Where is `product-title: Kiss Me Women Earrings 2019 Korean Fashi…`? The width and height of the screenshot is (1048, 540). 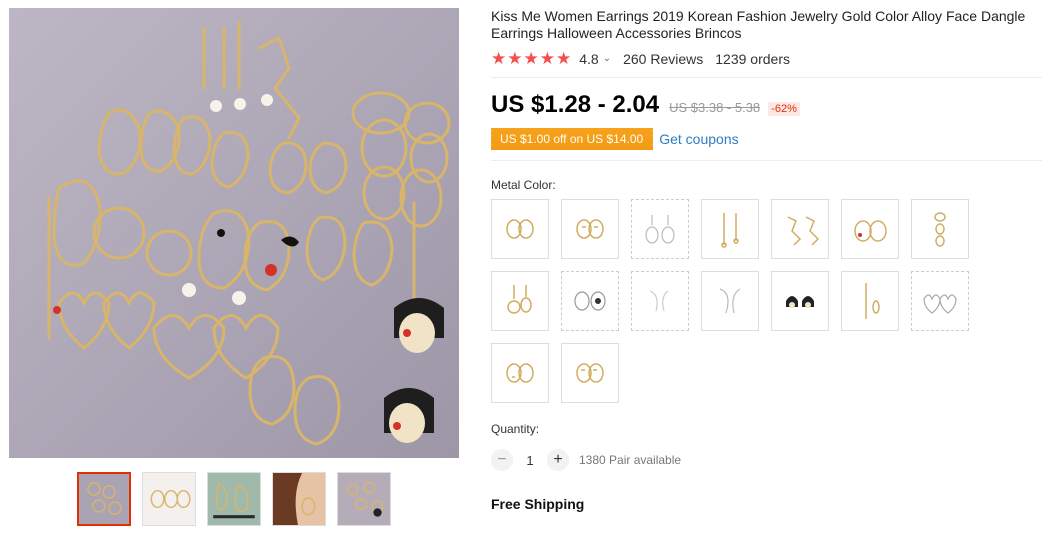 product-title: Kiss Me Women Earrings 2019 Korean Fashi… is located at coordinates (758, 24).